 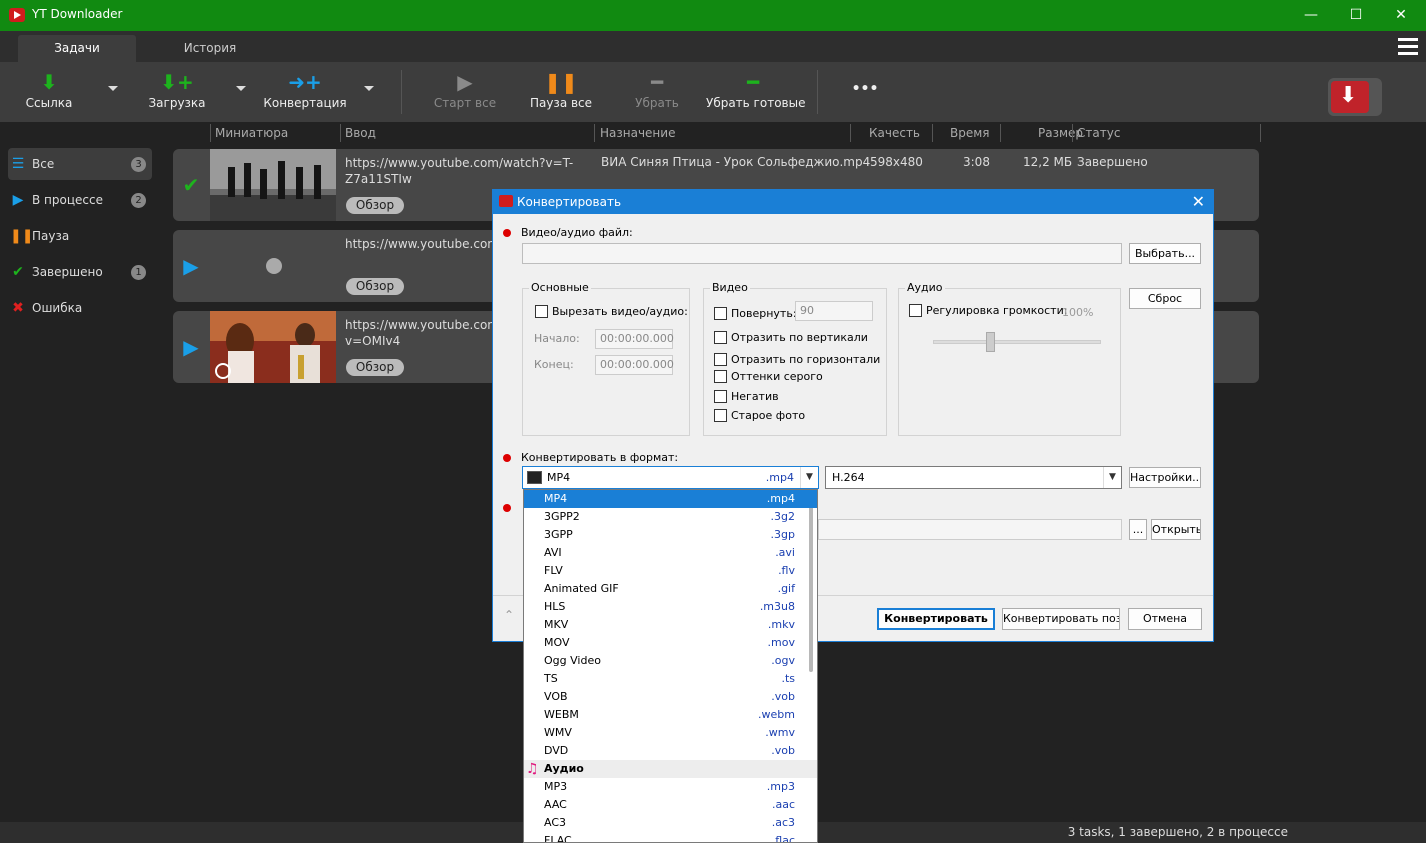 I want to click on remove-done-button: ━ Убрать готовые, so click(x=755, y=92).